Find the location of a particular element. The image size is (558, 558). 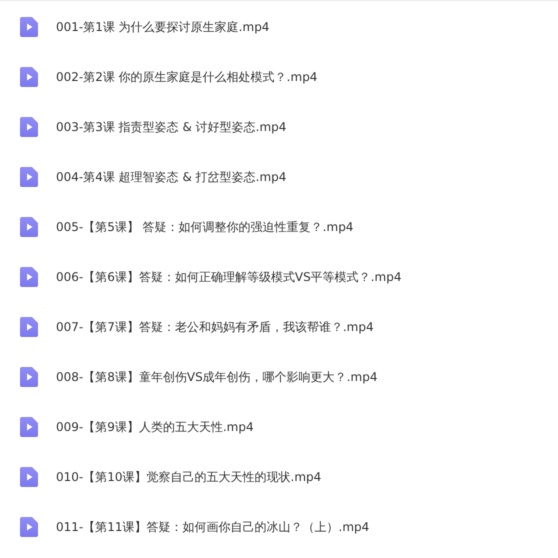

file-name: 007-【第7课】答疑：老公和妈妈有矛盾，我该帮谁？.mp4 is located at coordinates (215, 327).